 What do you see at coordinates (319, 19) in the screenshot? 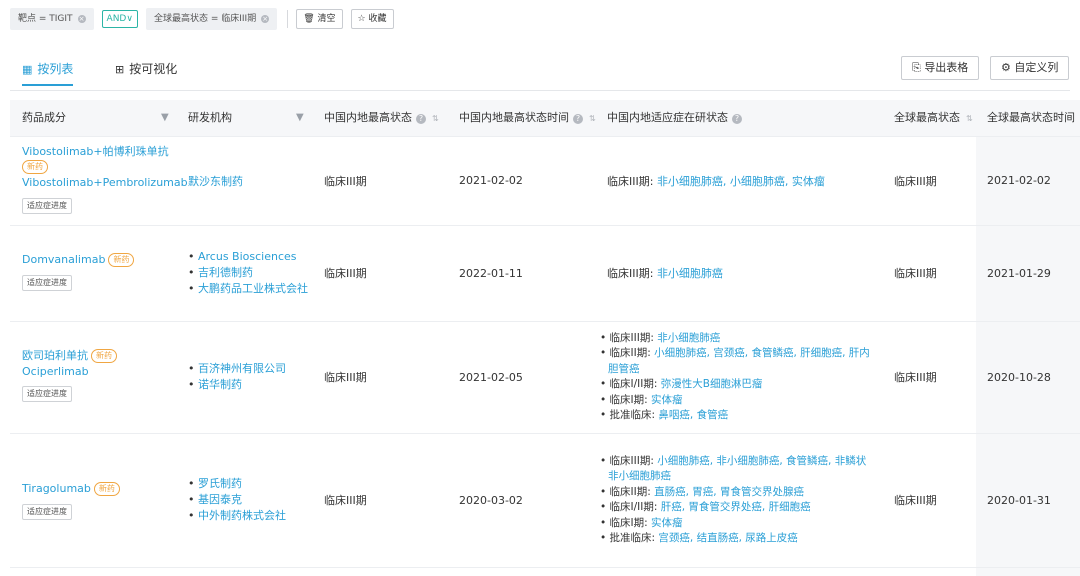
I see `clear-button: 🗑 清空` at bounding box center [319, 19].